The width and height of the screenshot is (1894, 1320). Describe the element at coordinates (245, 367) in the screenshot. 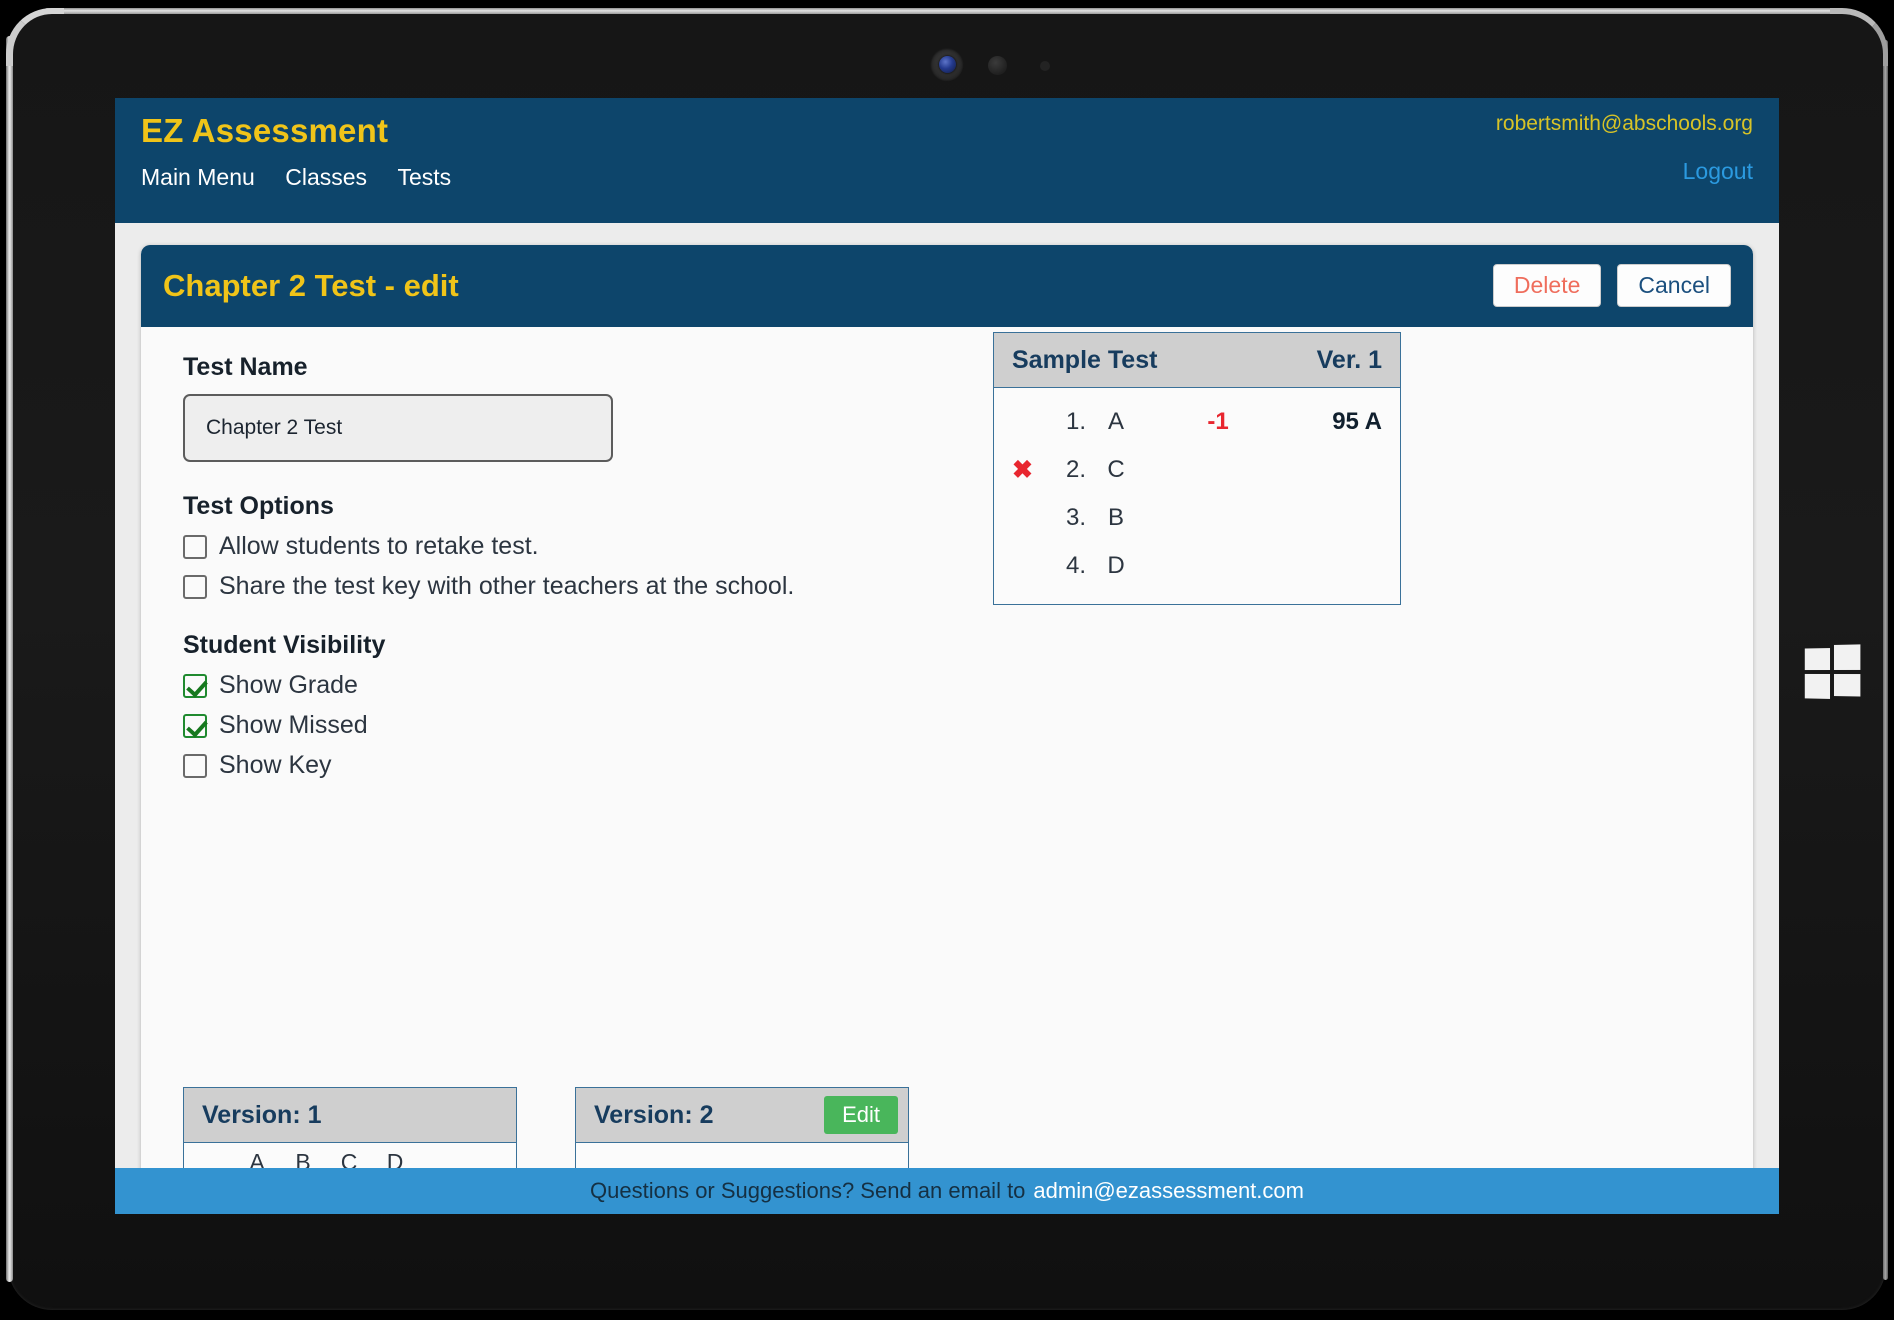

I see `test-name-label: Test Name` at that location.